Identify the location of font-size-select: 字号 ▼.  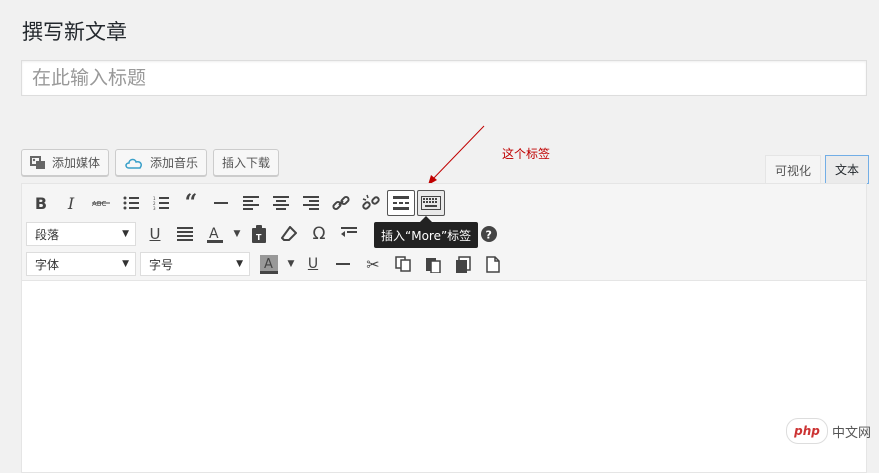
(195, 264).